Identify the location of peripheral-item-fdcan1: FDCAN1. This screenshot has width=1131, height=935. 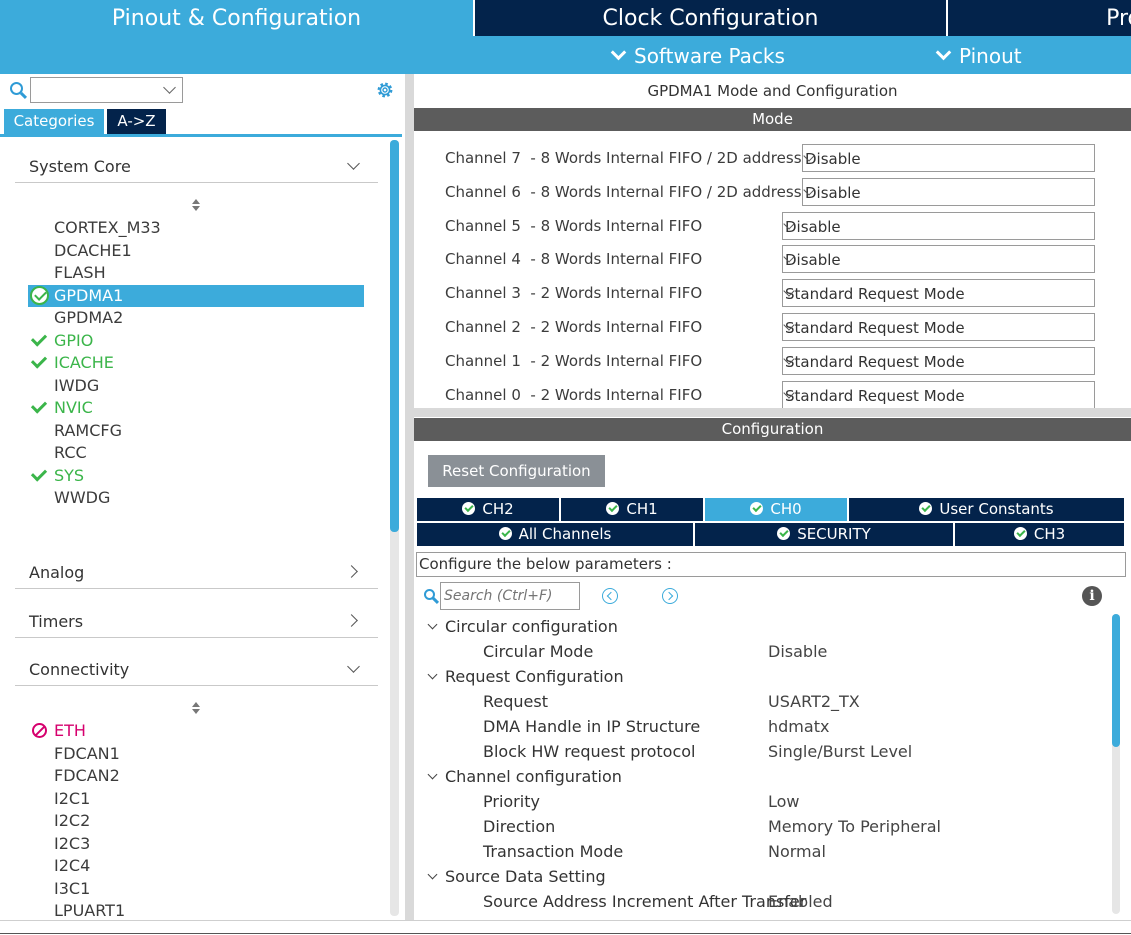
(196, 754).